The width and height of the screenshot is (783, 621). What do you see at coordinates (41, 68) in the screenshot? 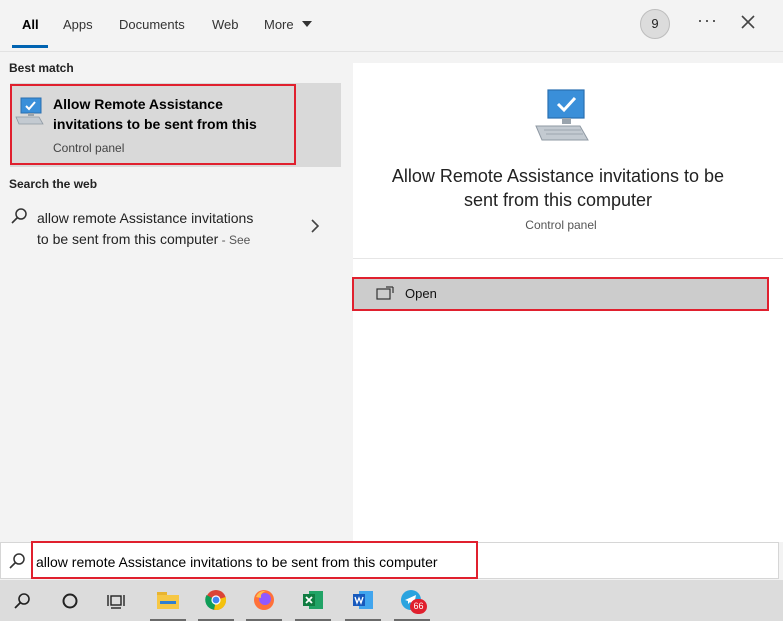
I see `best-match-heading: Best match` at bounding box center [41, 68].